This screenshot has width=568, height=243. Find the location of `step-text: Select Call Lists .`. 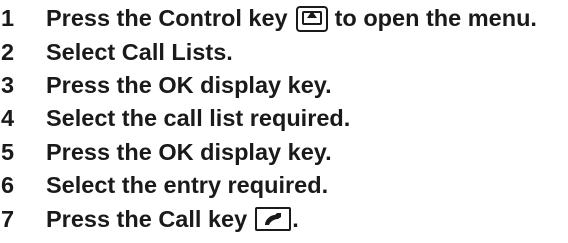

step-text: Select Call Lists . is located at coordinates (139, 52).